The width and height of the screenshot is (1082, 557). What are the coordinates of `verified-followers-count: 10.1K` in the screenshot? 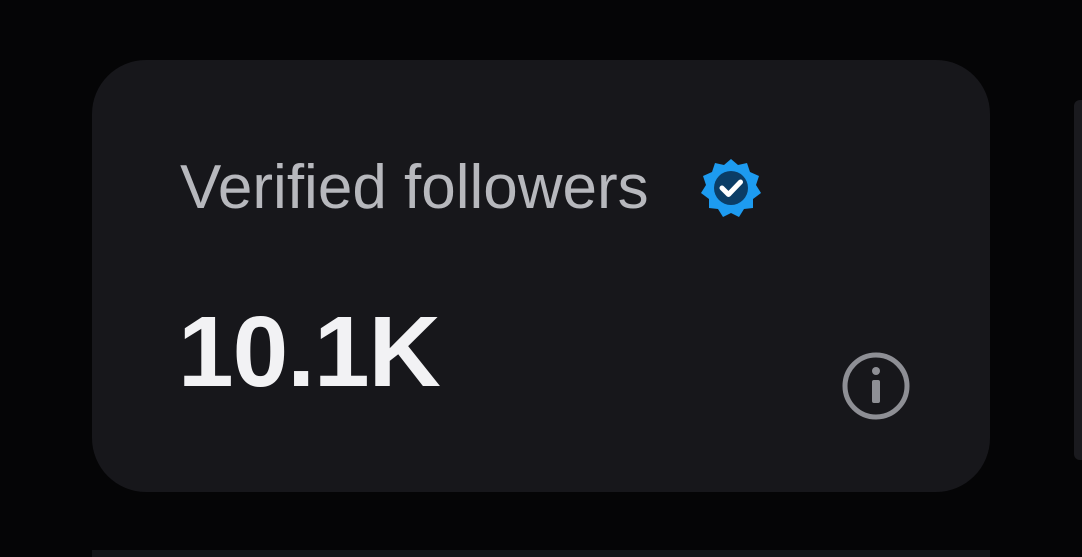 It's located at (309, 352).